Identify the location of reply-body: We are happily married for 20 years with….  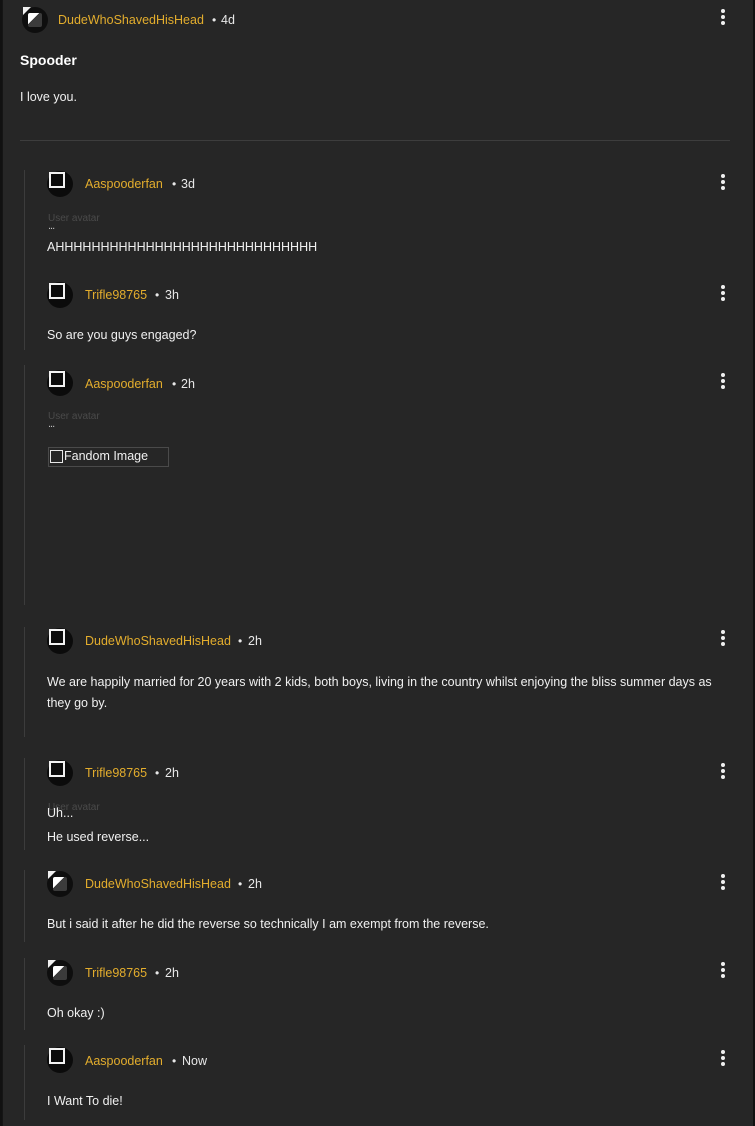
(379, 692).